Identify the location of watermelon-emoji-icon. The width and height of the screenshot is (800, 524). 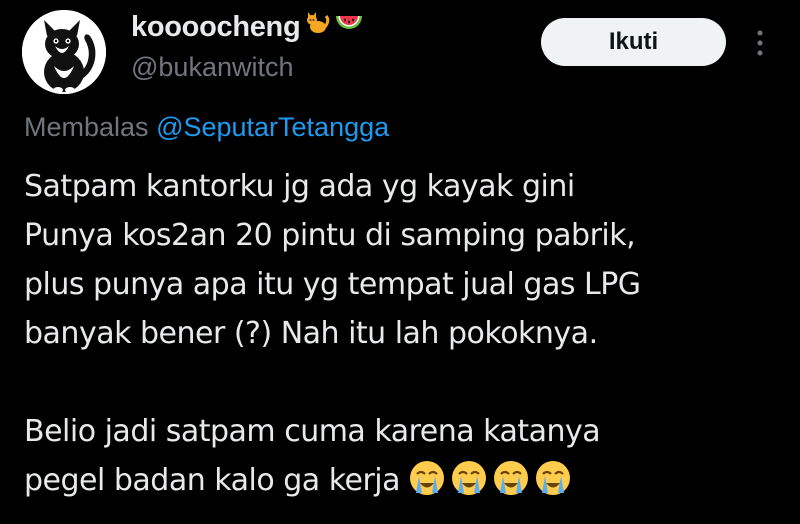
(349, 27).